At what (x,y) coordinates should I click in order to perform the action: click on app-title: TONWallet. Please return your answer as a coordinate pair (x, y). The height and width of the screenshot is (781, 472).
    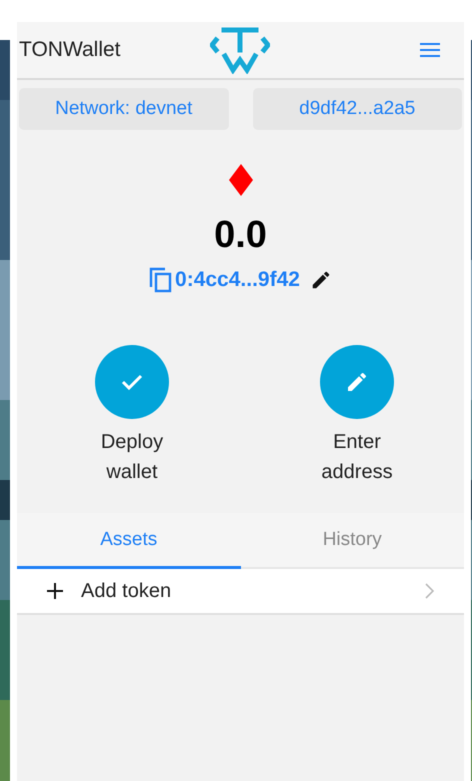
    Looking at the image, I should click on (70, 50).